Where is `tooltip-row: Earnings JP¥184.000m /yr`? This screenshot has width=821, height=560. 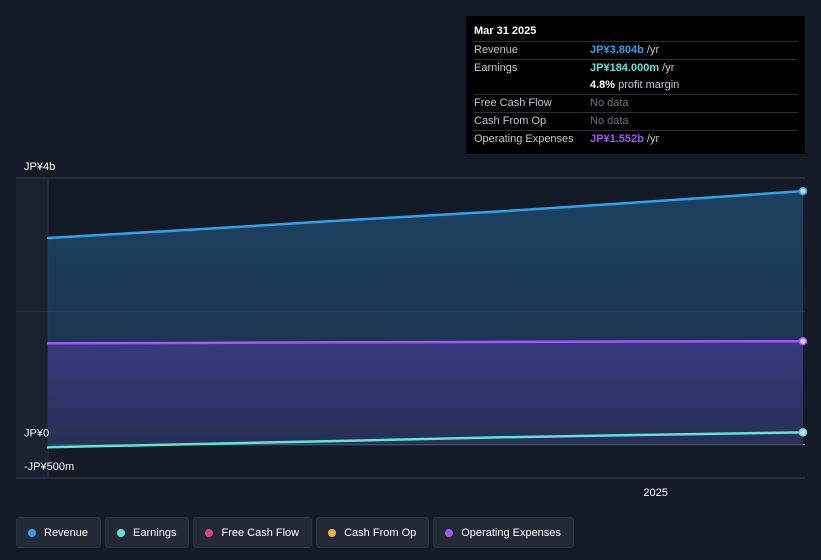 tooltip-row: Earnings JP¥184.000m /yr is located at coordinates (636, 68).